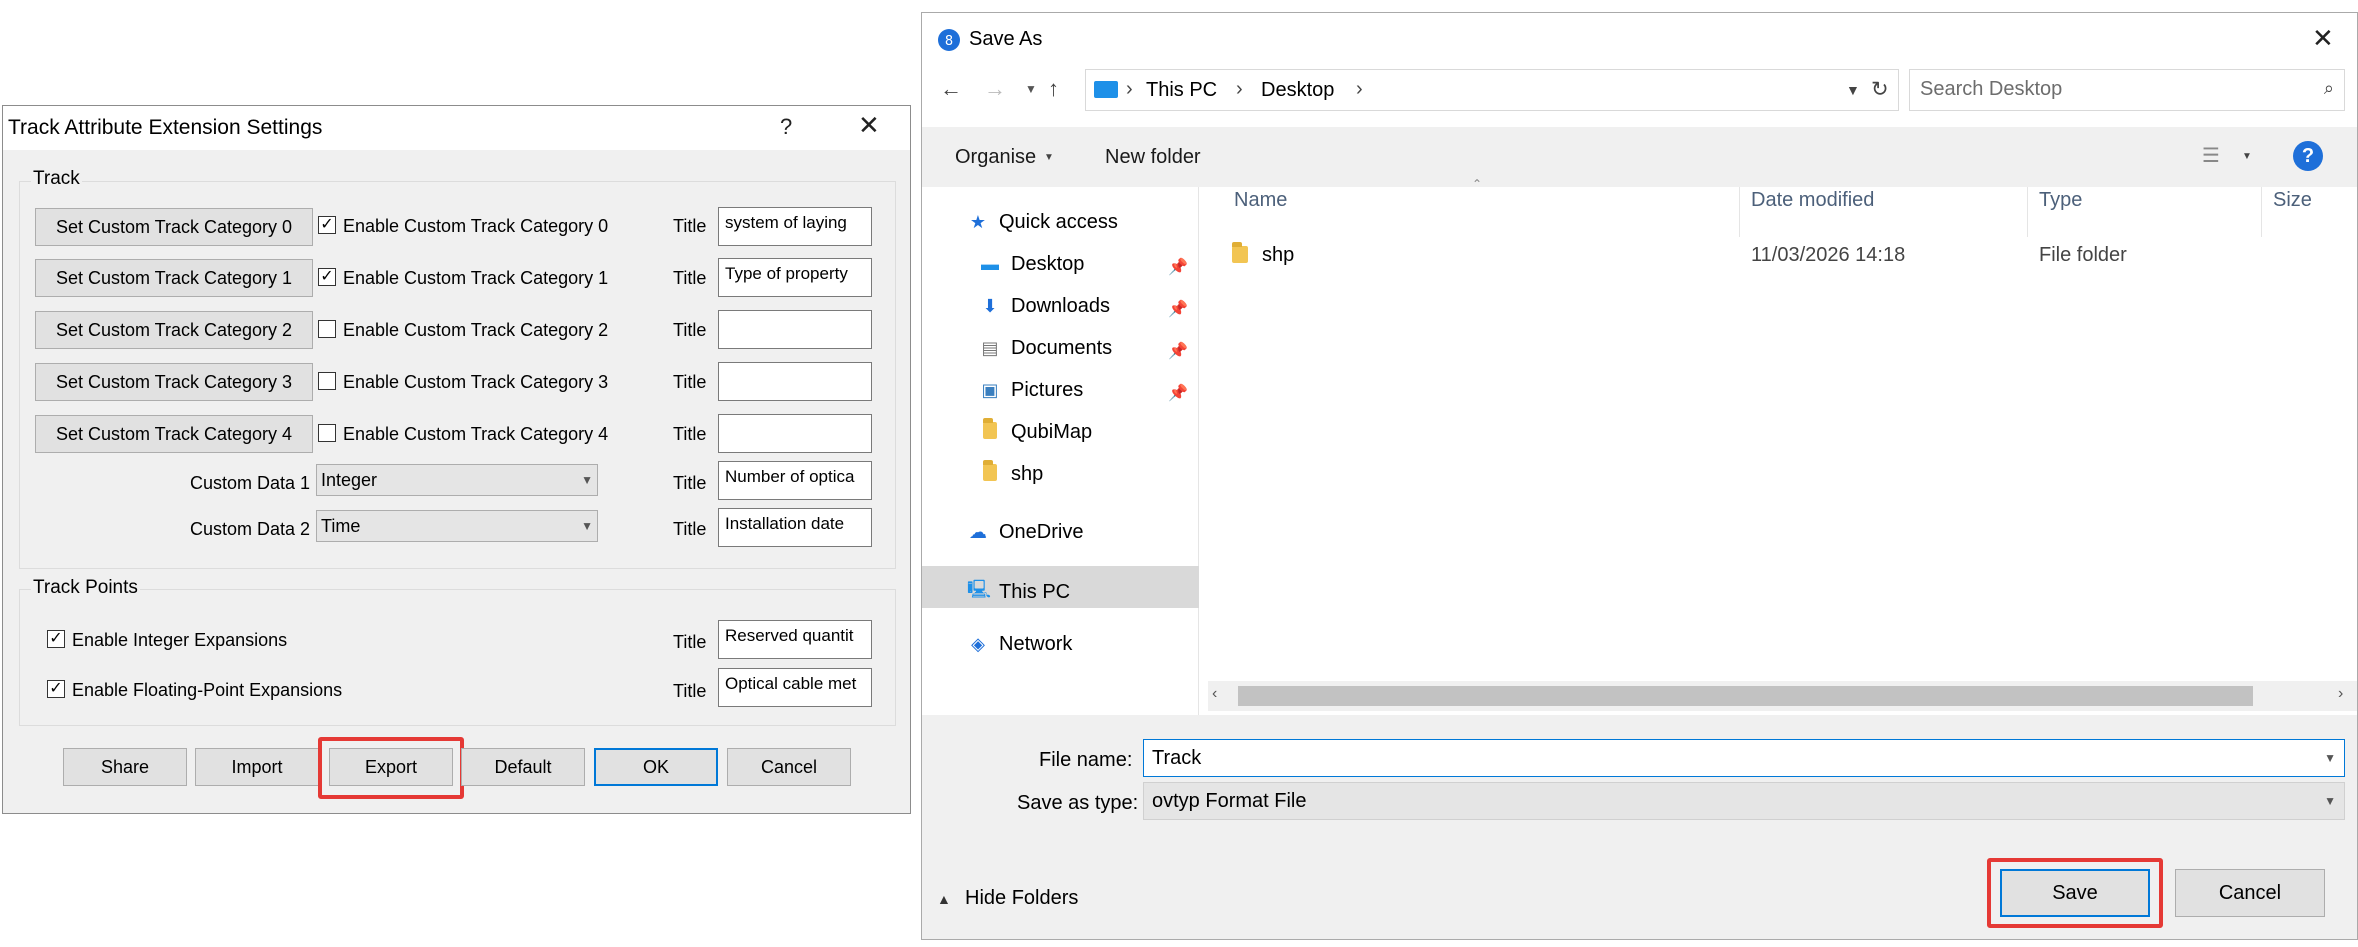 The width and height of the screenshot is (2358, 947). I want to click on custom-data-1-title-input: Number of optica, so click(795, 480).